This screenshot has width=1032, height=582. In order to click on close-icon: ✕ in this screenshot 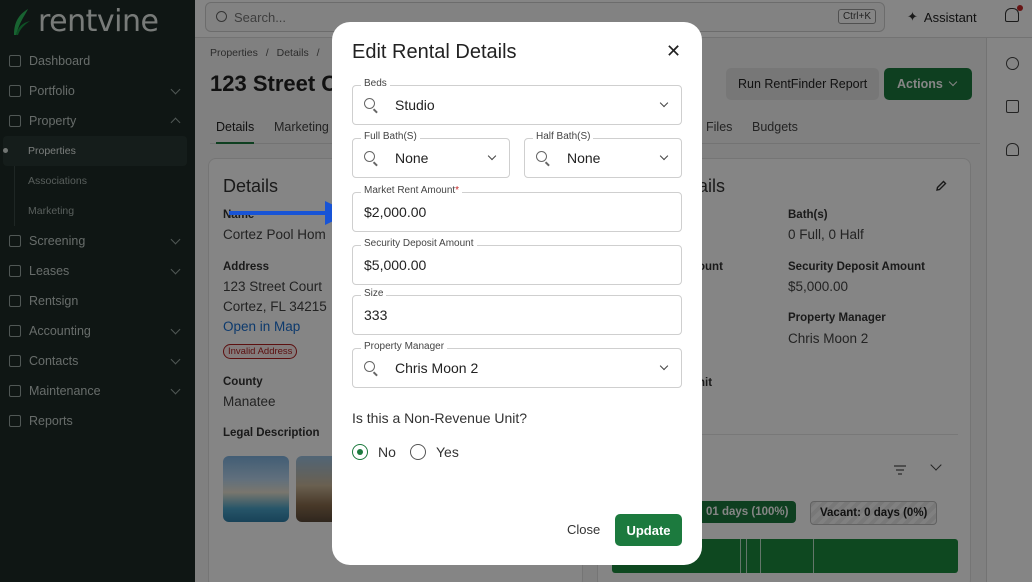, I will do `click(675, 51)`.